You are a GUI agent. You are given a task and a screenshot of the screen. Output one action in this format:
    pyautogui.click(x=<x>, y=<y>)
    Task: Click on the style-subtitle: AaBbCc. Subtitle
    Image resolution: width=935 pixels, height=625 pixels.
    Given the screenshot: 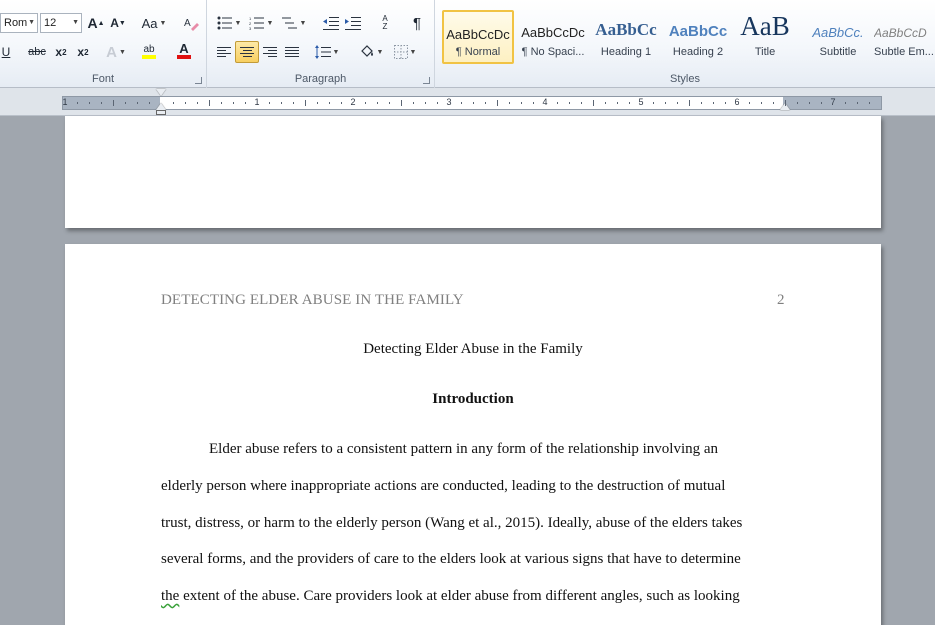 What is the action you would take?
    pyautogui.click(x=838, y=37)
    